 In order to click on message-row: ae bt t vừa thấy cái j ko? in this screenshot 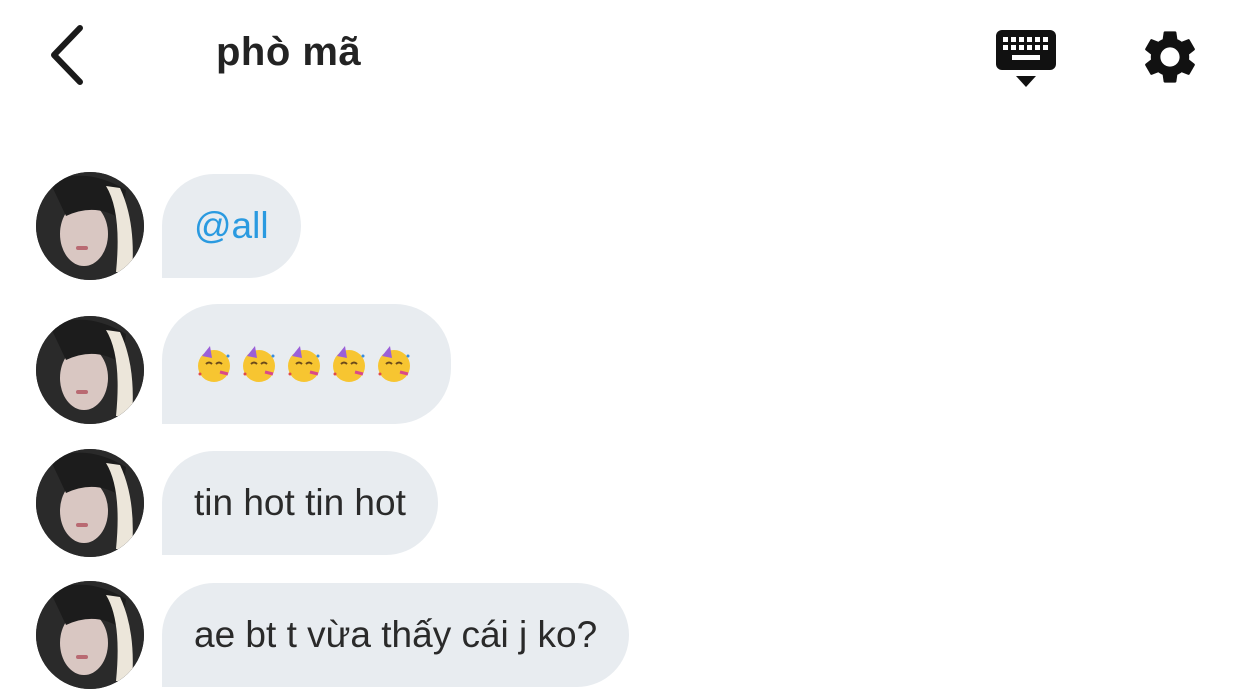, I will do `click(333, 635)`.